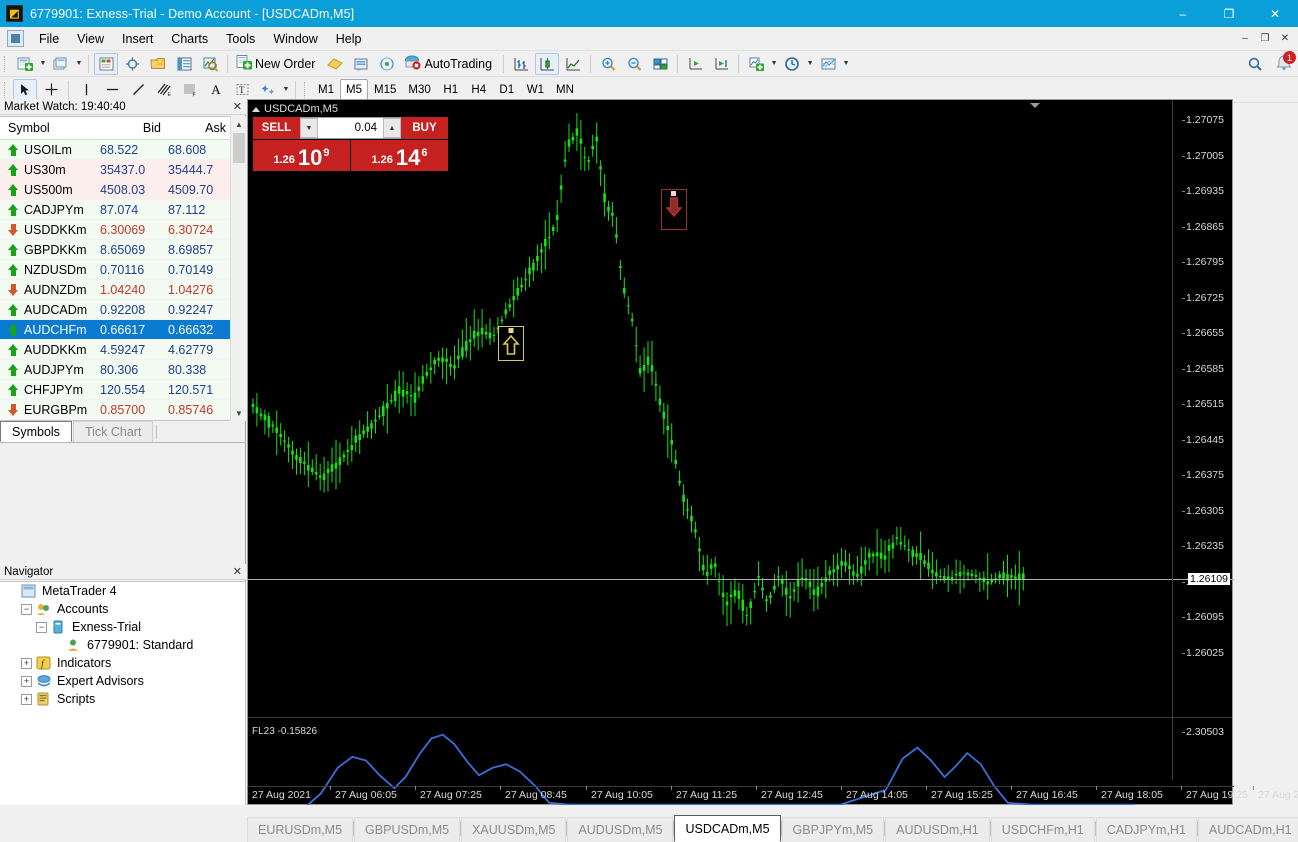  What do you see at coordinates (122, 609) in the screenshot?
I see `navigator-tree-item: − Accounts` at bounding box center [122, 609].